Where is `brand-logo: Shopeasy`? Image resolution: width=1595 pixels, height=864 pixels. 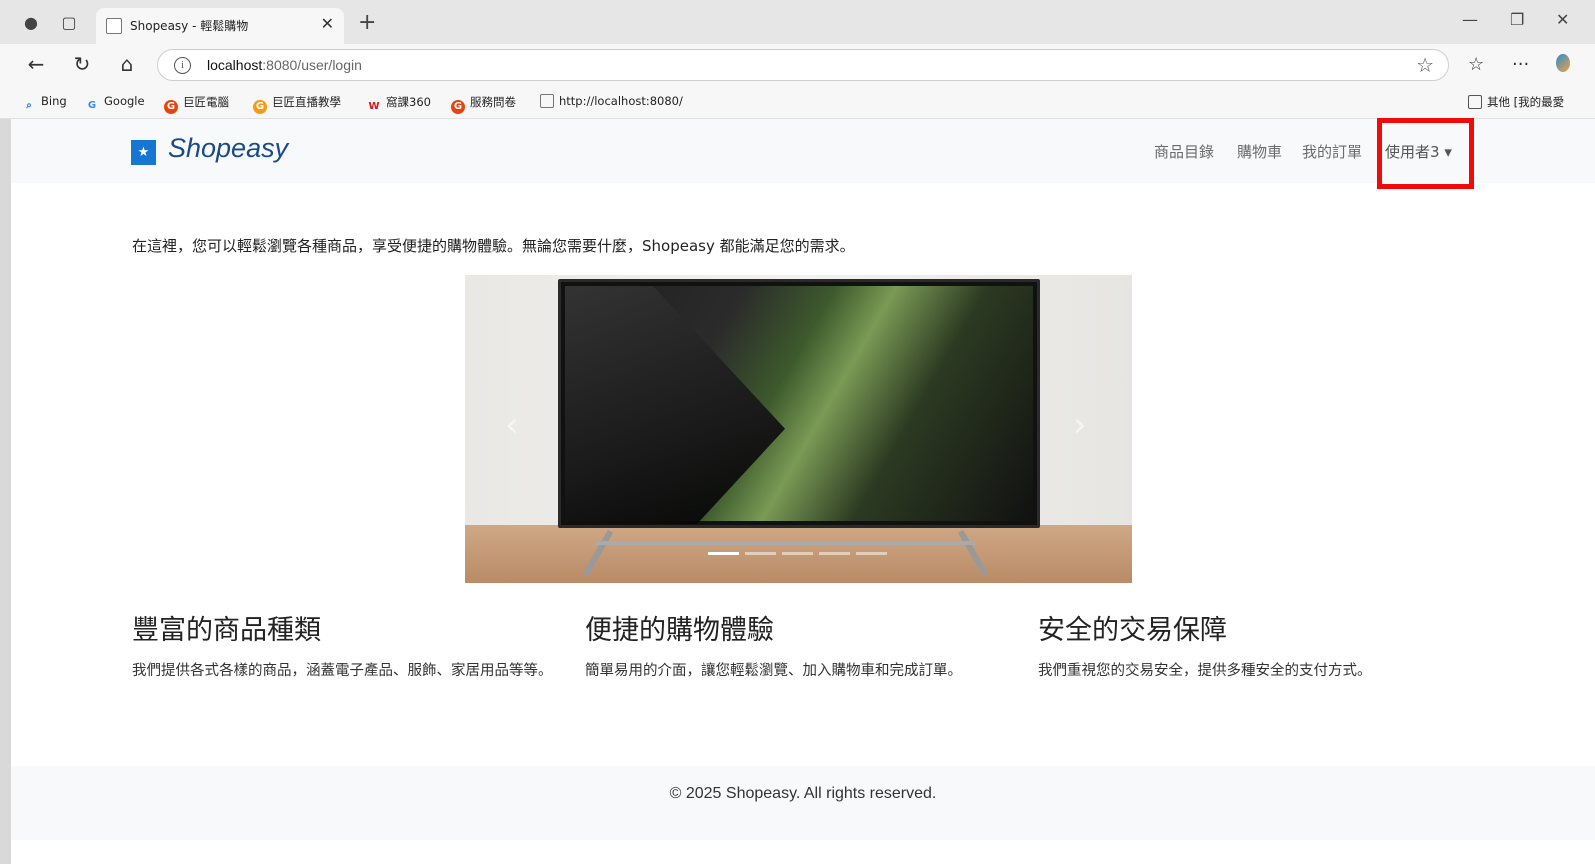 brand-logo: Shopeasy is located at coordinates (228, 148).